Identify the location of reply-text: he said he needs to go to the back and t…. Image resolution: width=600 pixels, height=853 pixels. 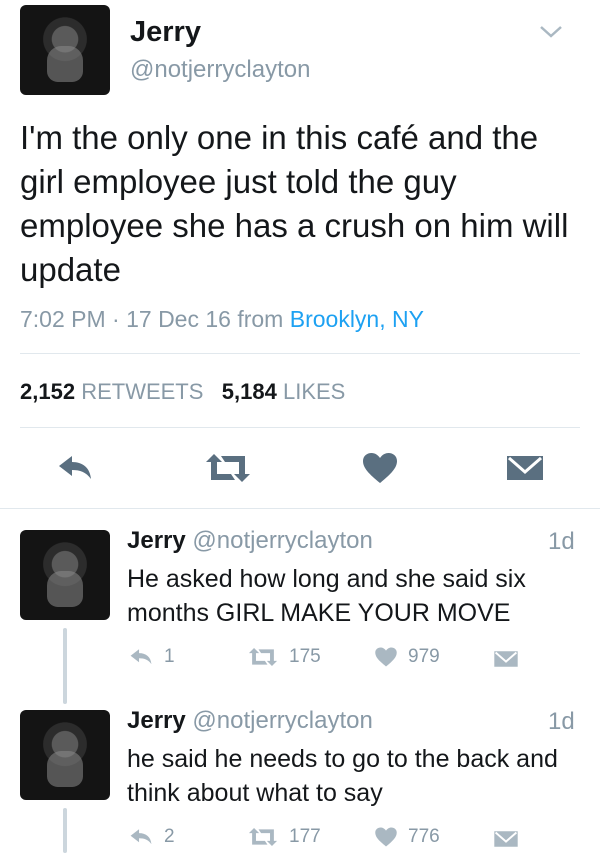
(342, 776).